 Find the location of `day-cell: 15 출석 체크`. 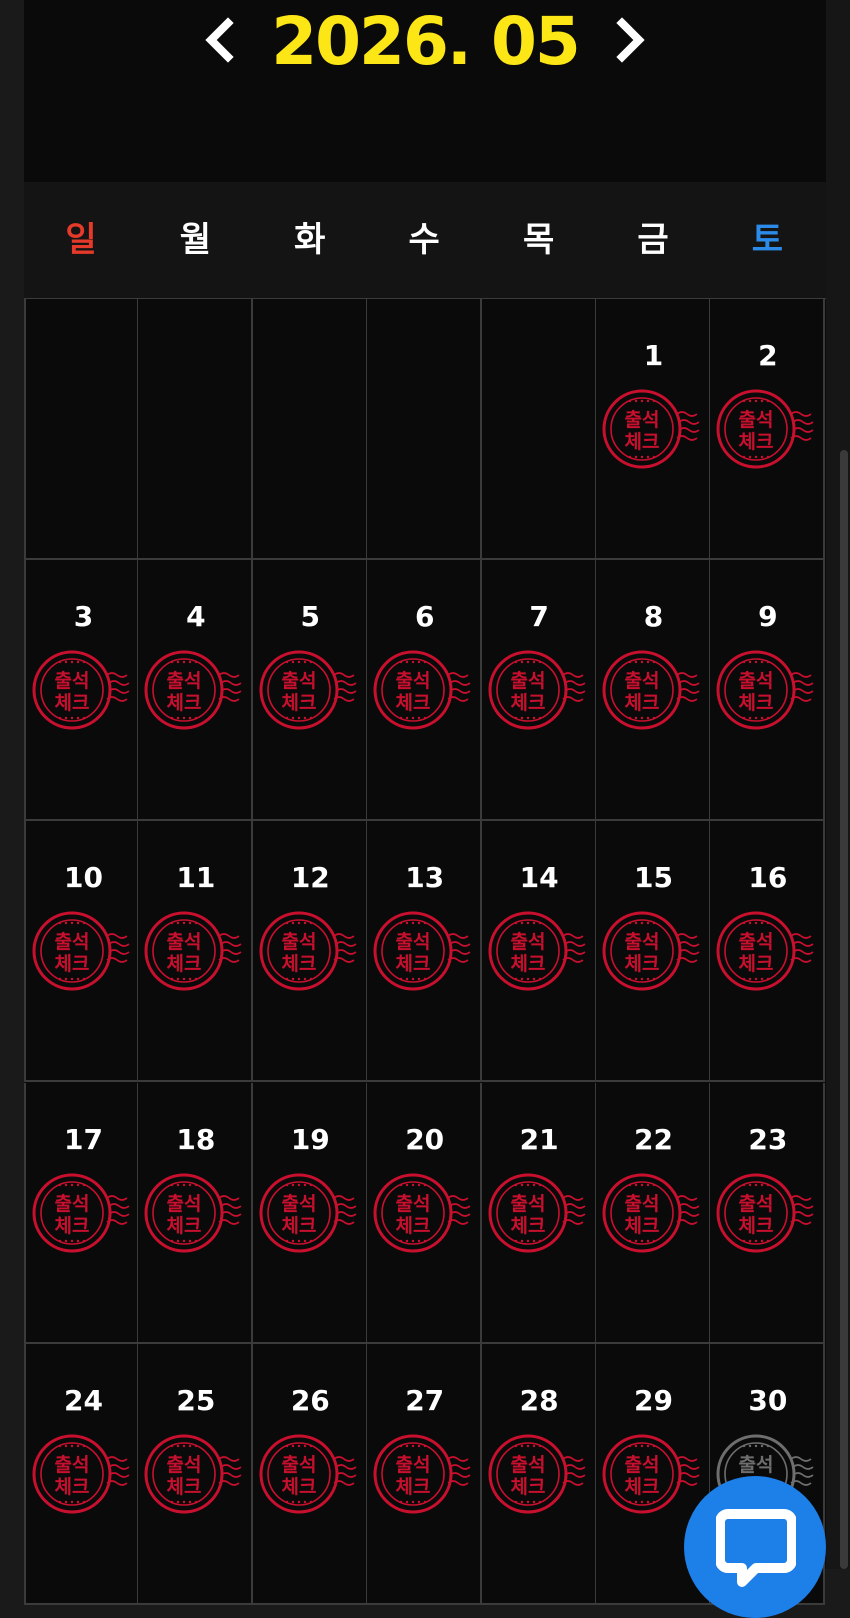

day-cell: 15 출석 체크 is located at coordinates (653, 952).